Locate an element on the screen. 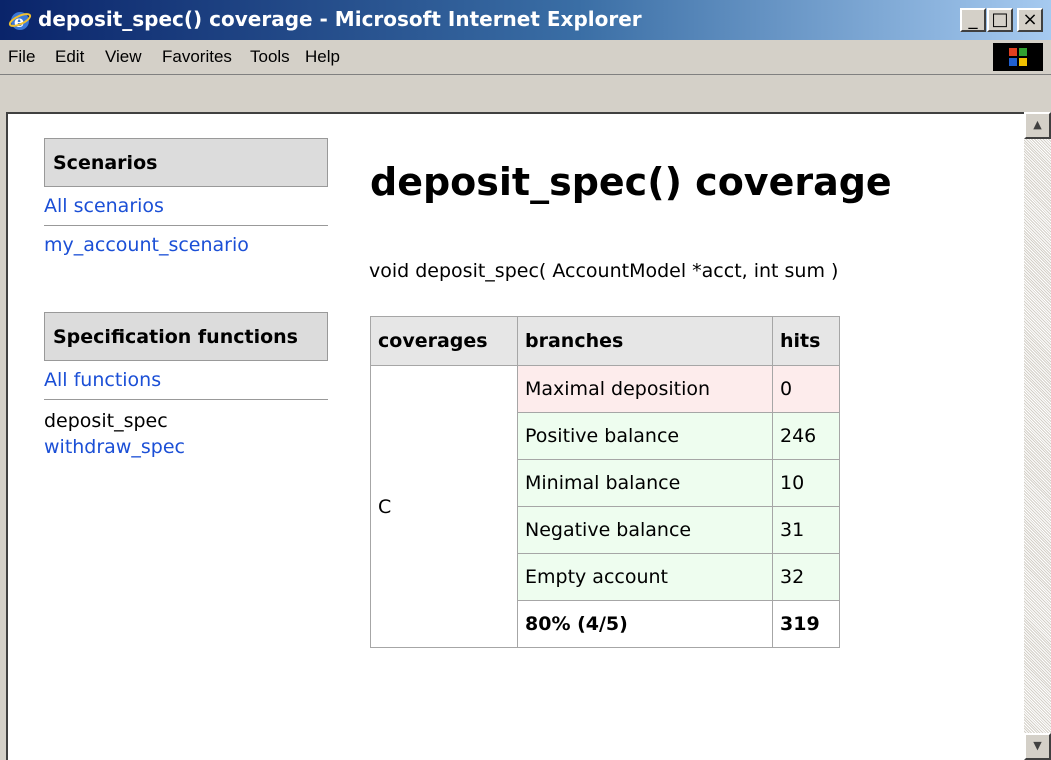 The image size is (1051, 760). page-title: deposit_spec() coverage is located at coordinates (631, 182).